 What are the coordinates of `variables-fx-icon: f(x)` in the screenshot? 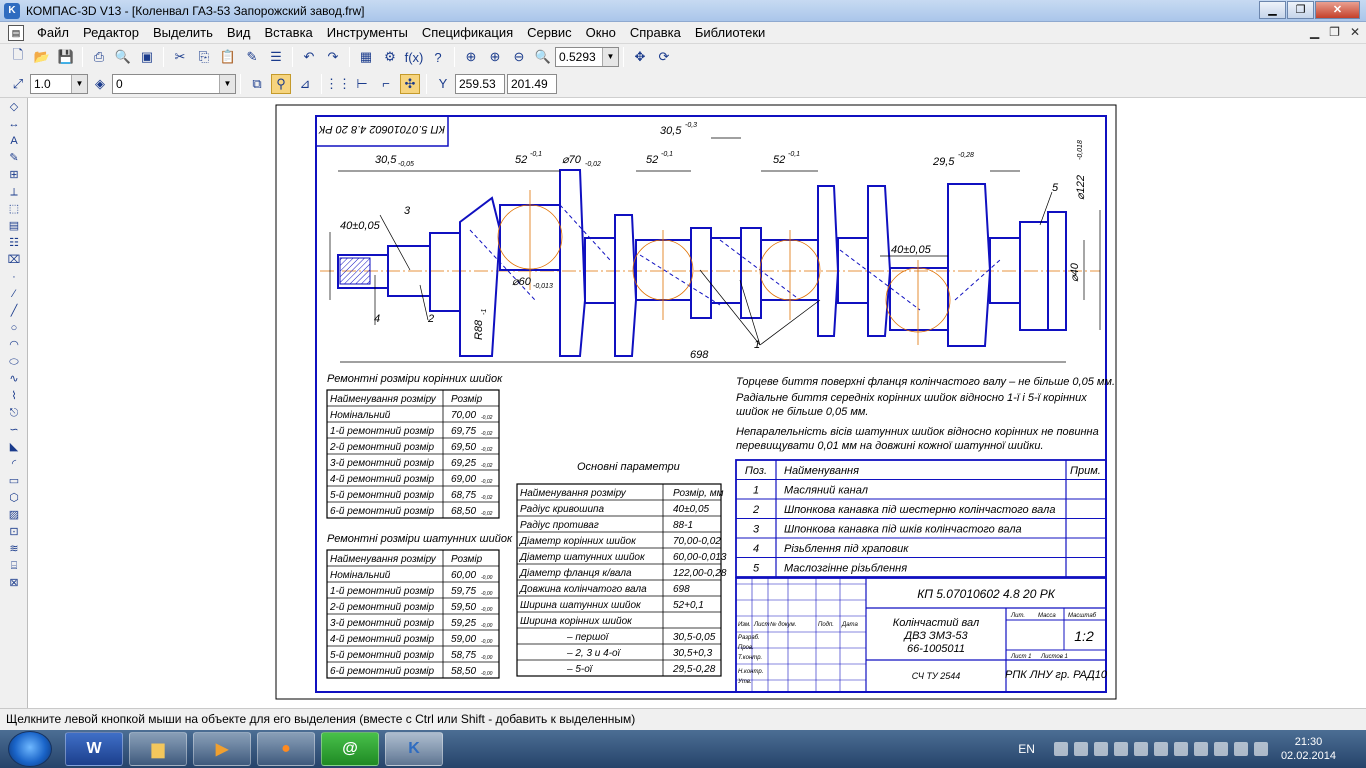 It's located at (414, 57).